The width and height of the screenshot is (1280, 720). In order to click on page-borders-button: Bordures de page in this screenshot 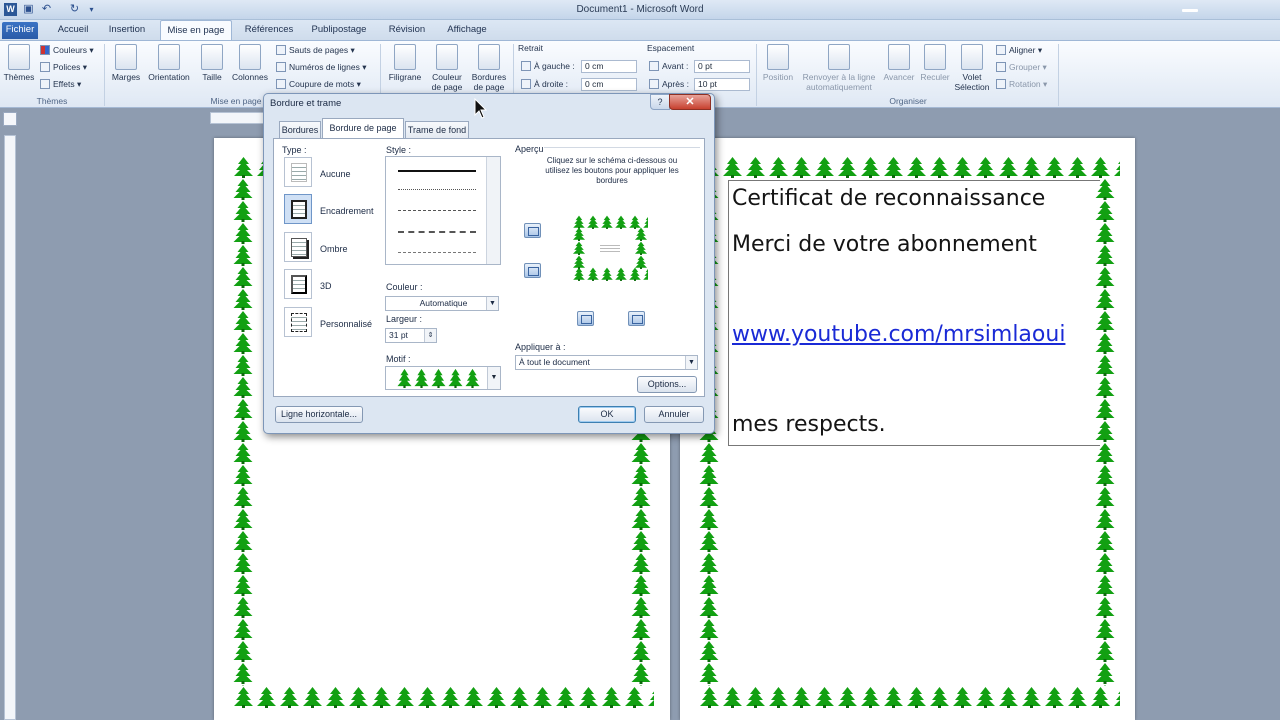, I will do `click(489, 68)`.